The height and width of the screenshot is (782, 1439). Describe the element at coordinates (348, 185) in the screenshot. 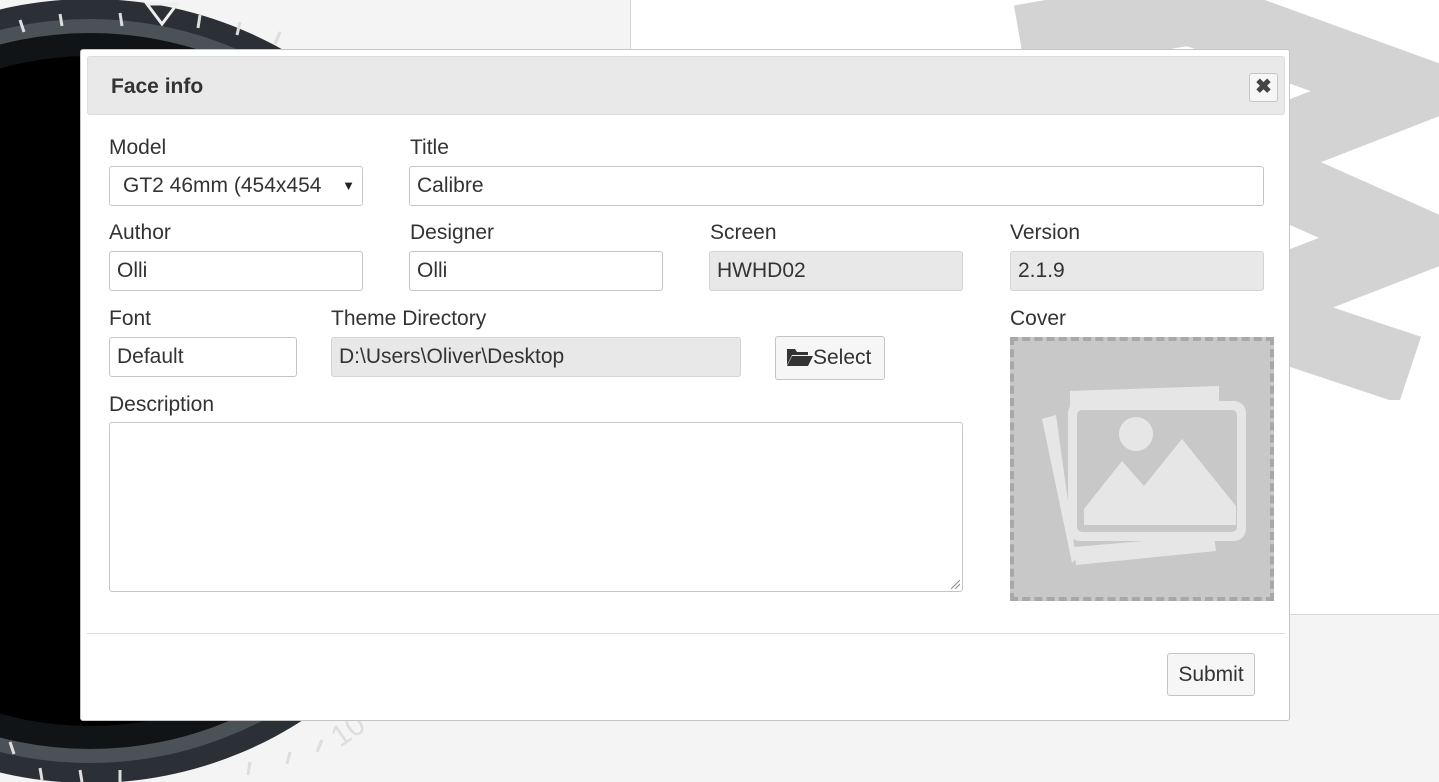

I see `dropdown-arrow-icon: ▼` at that location.